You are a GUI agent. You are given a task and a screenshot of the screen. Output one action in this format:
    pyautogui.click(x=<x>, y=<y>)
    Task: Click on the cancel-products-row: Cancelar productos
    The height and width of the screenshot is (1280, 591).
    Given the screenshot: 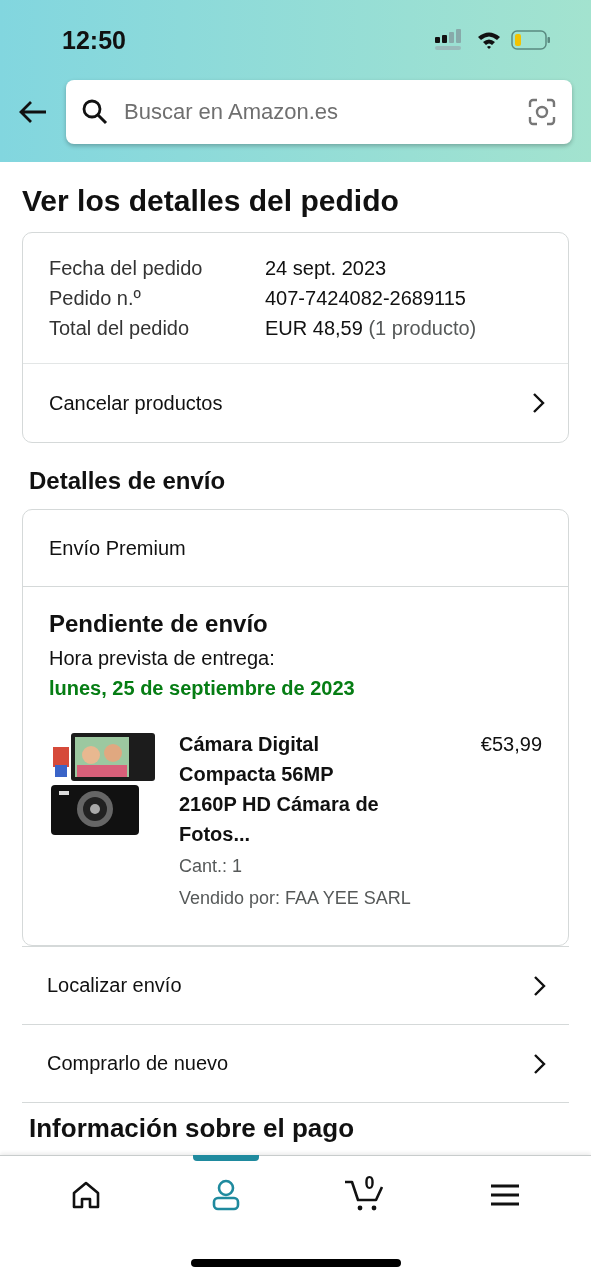 What is the action you would take?
    pyautogui.click(x=295, y=402)
    